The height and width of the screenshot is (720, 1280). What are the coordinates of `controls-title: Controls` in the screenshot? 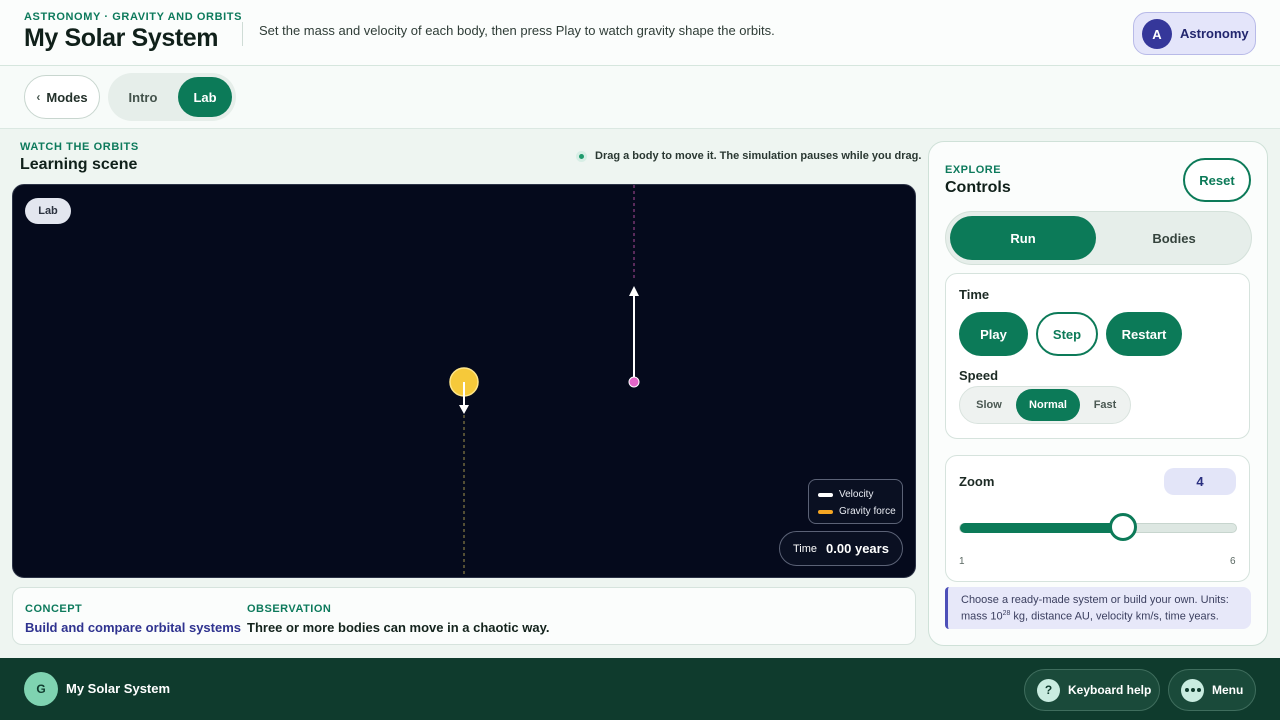 It's located at (978, 187).